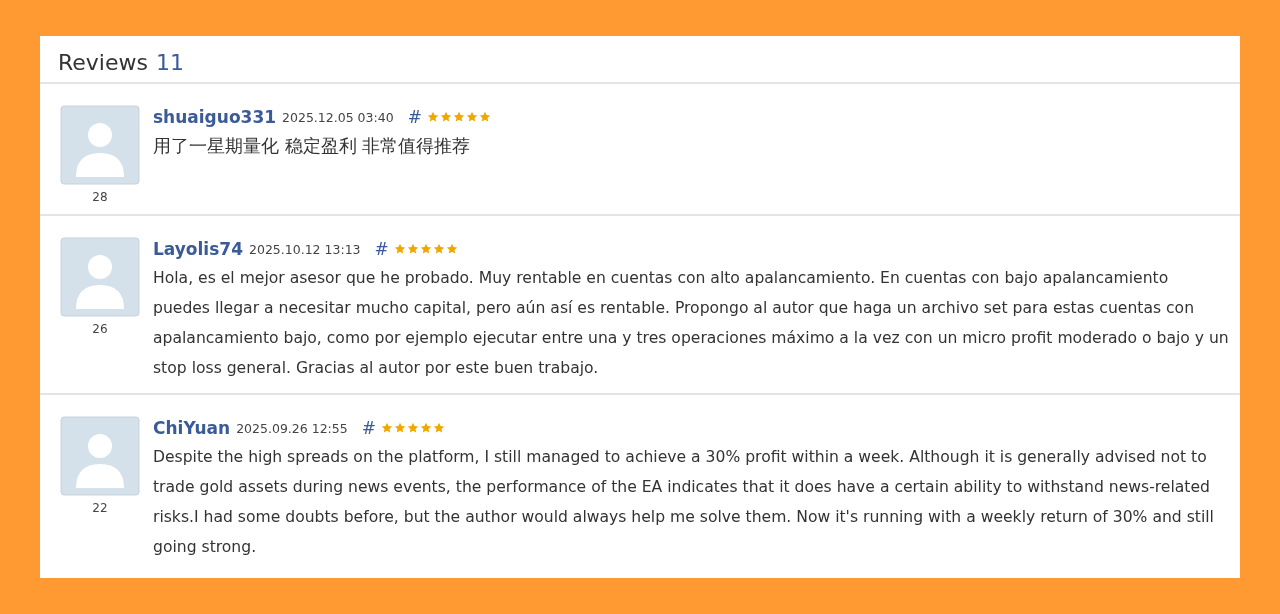 This screenshot has width=1280, height=614. What do you see at coordinates (103, 62) in the screenshot?
I see `section-title: Reviews` at bounding box center [103, 62].